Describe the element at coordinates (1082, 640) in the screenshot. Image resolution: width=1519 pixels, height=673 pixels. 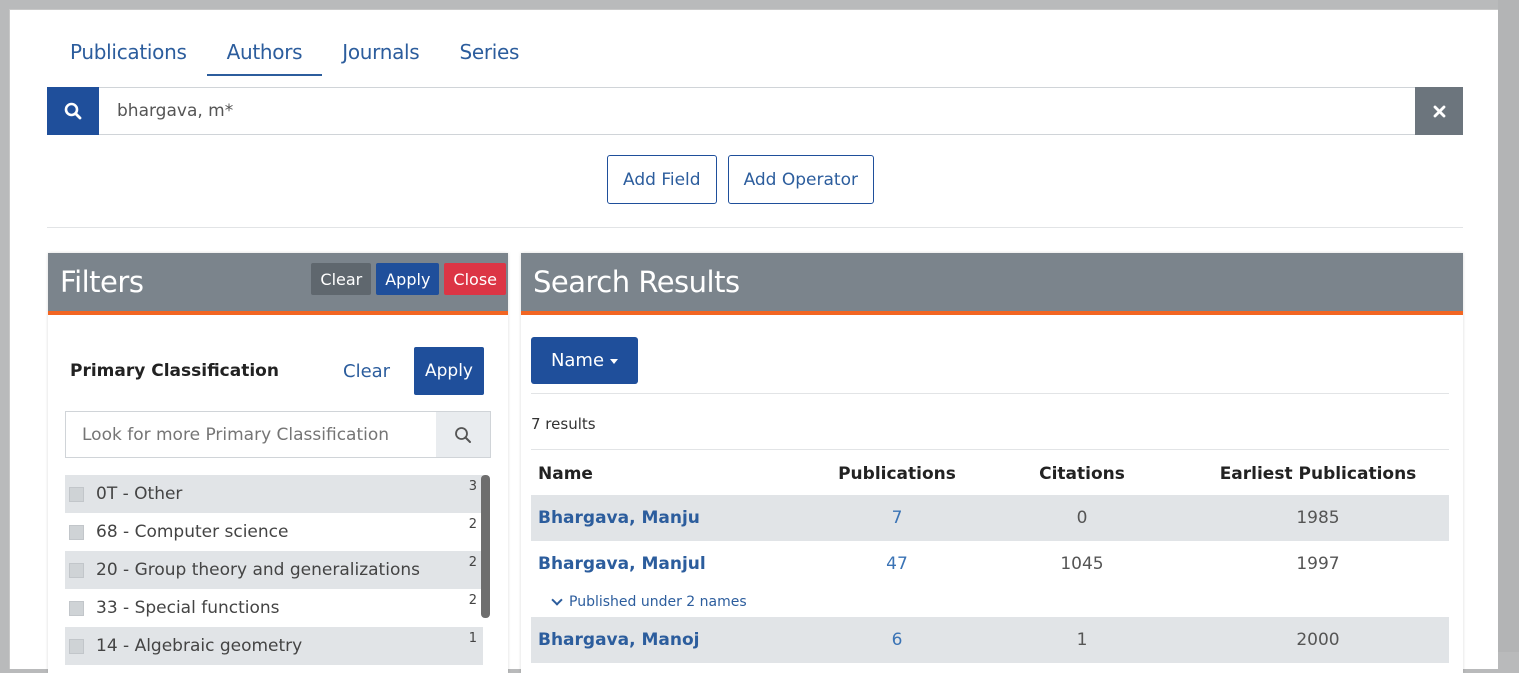
I see `citations-value: 1` at that location.